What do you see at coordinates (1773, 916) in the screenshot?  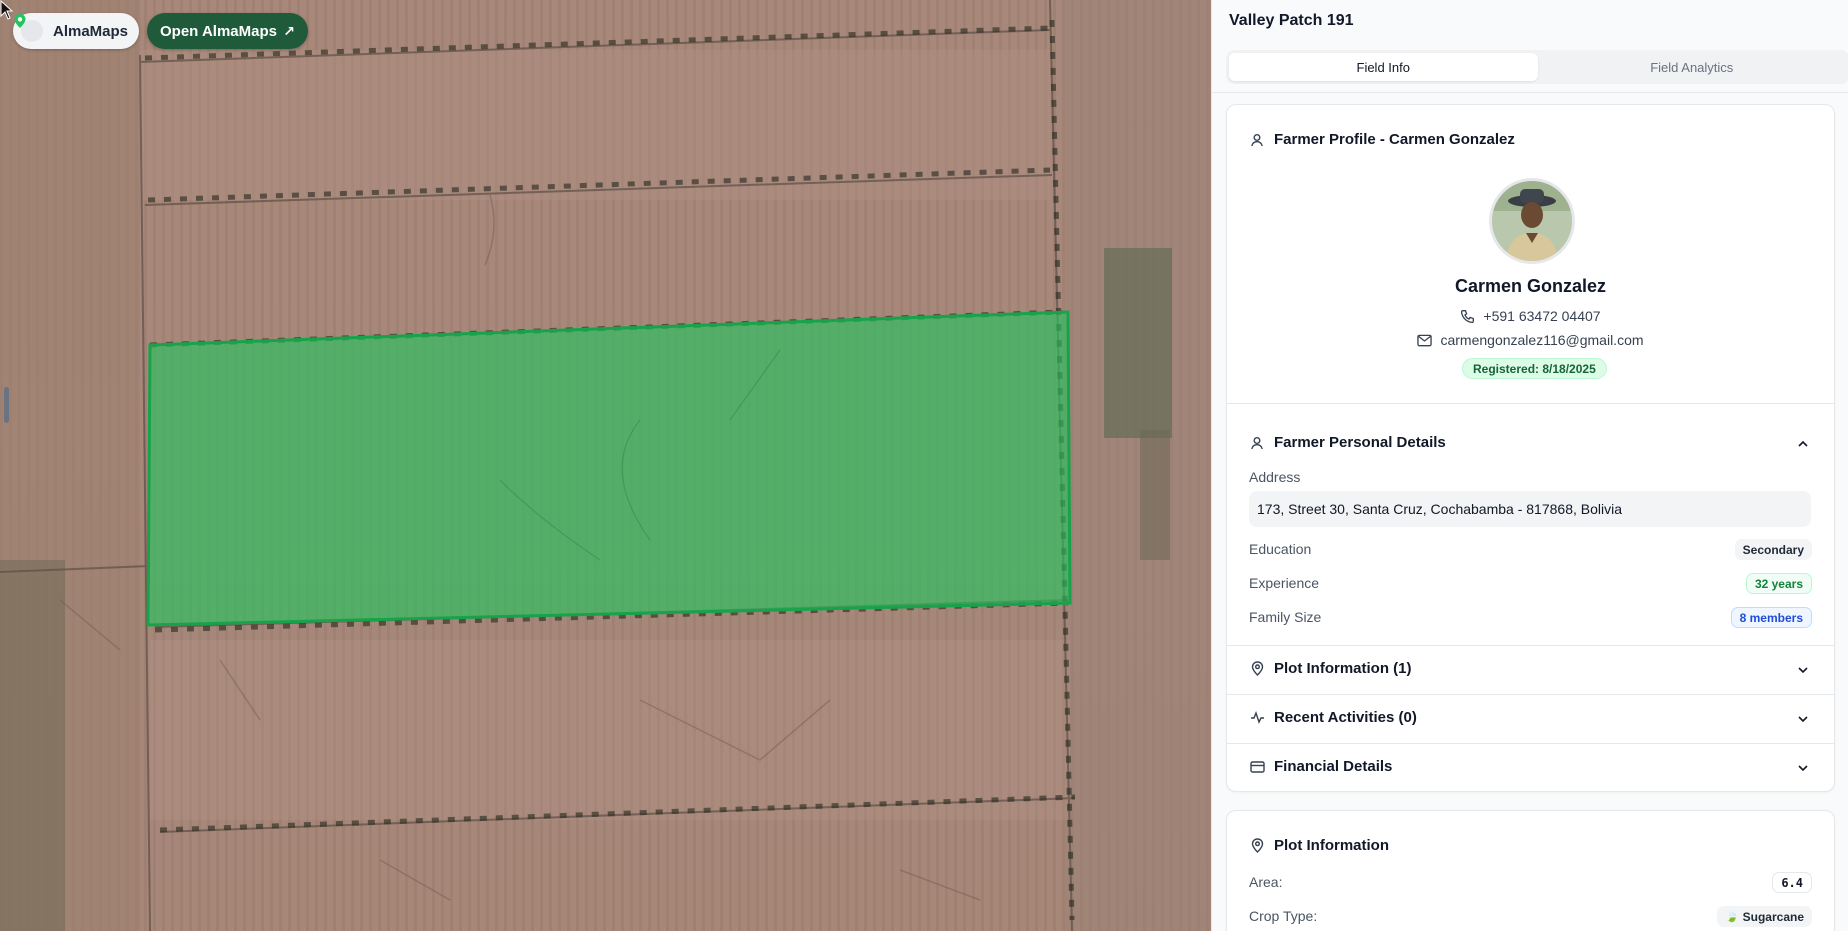 I see `crop-type-value: Sugarcane` at bounding box center [1773, 916].